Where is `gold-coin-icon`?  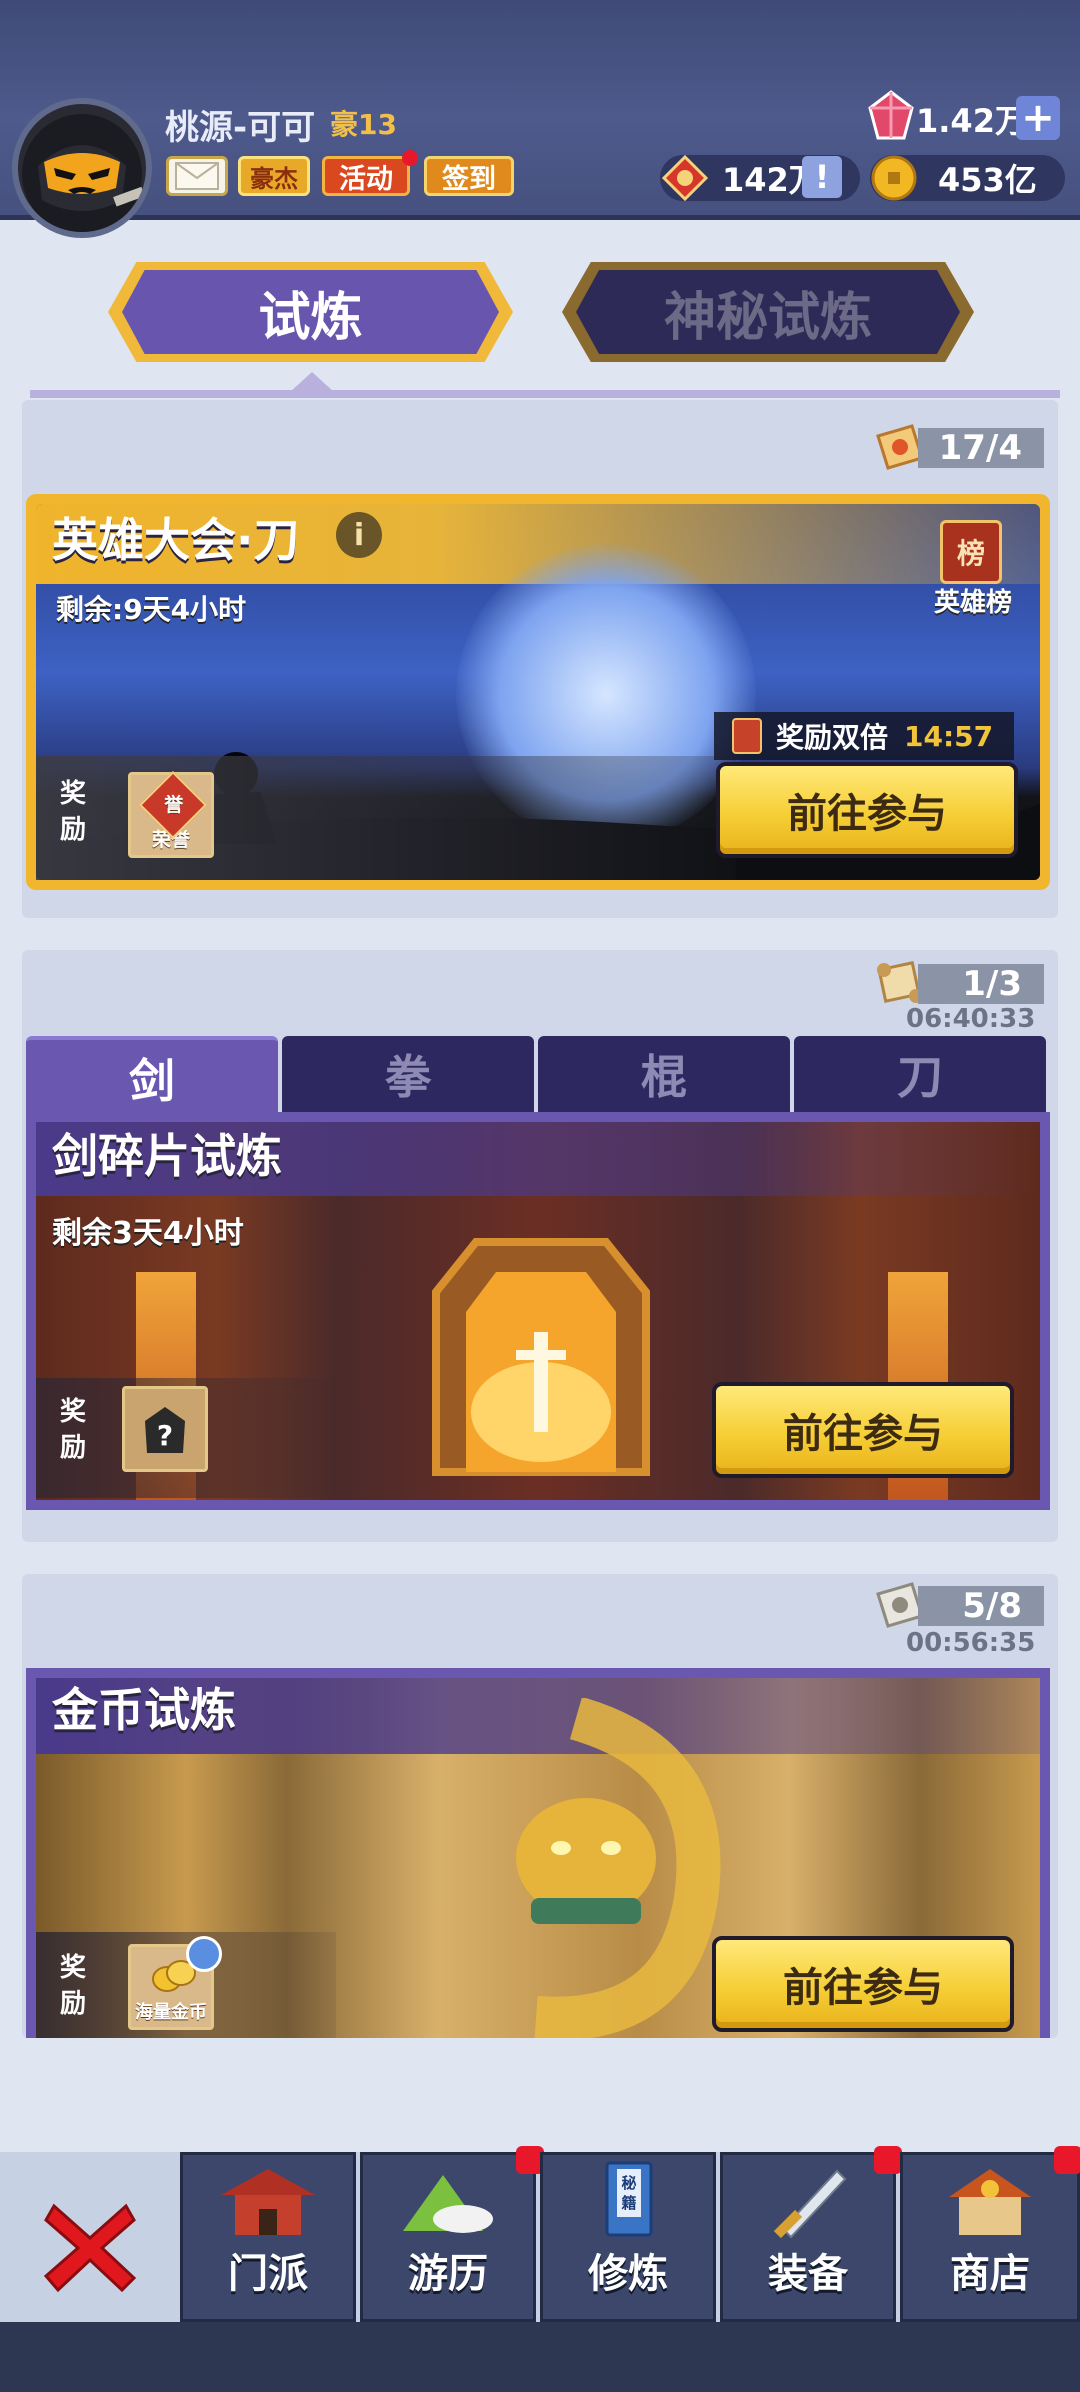
gold-coin-icon is located at coordinates (894, 178).